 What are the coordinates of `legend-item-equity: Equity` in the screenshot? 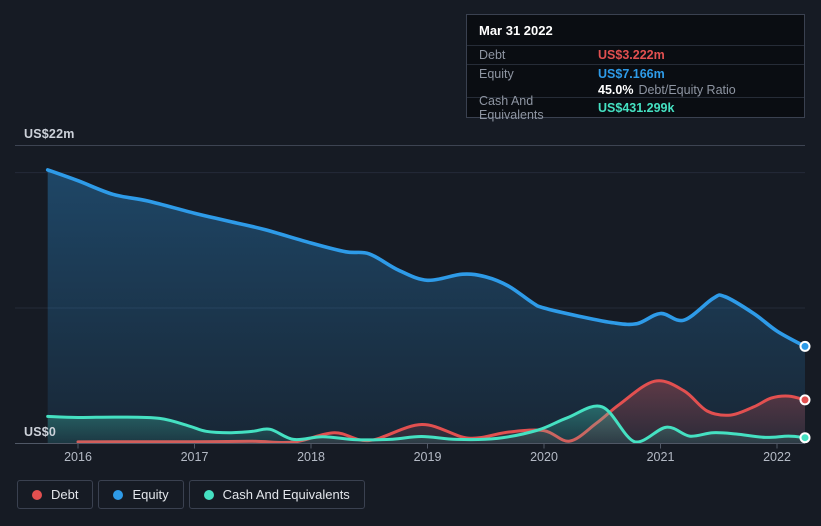 It's located at (141, 494).